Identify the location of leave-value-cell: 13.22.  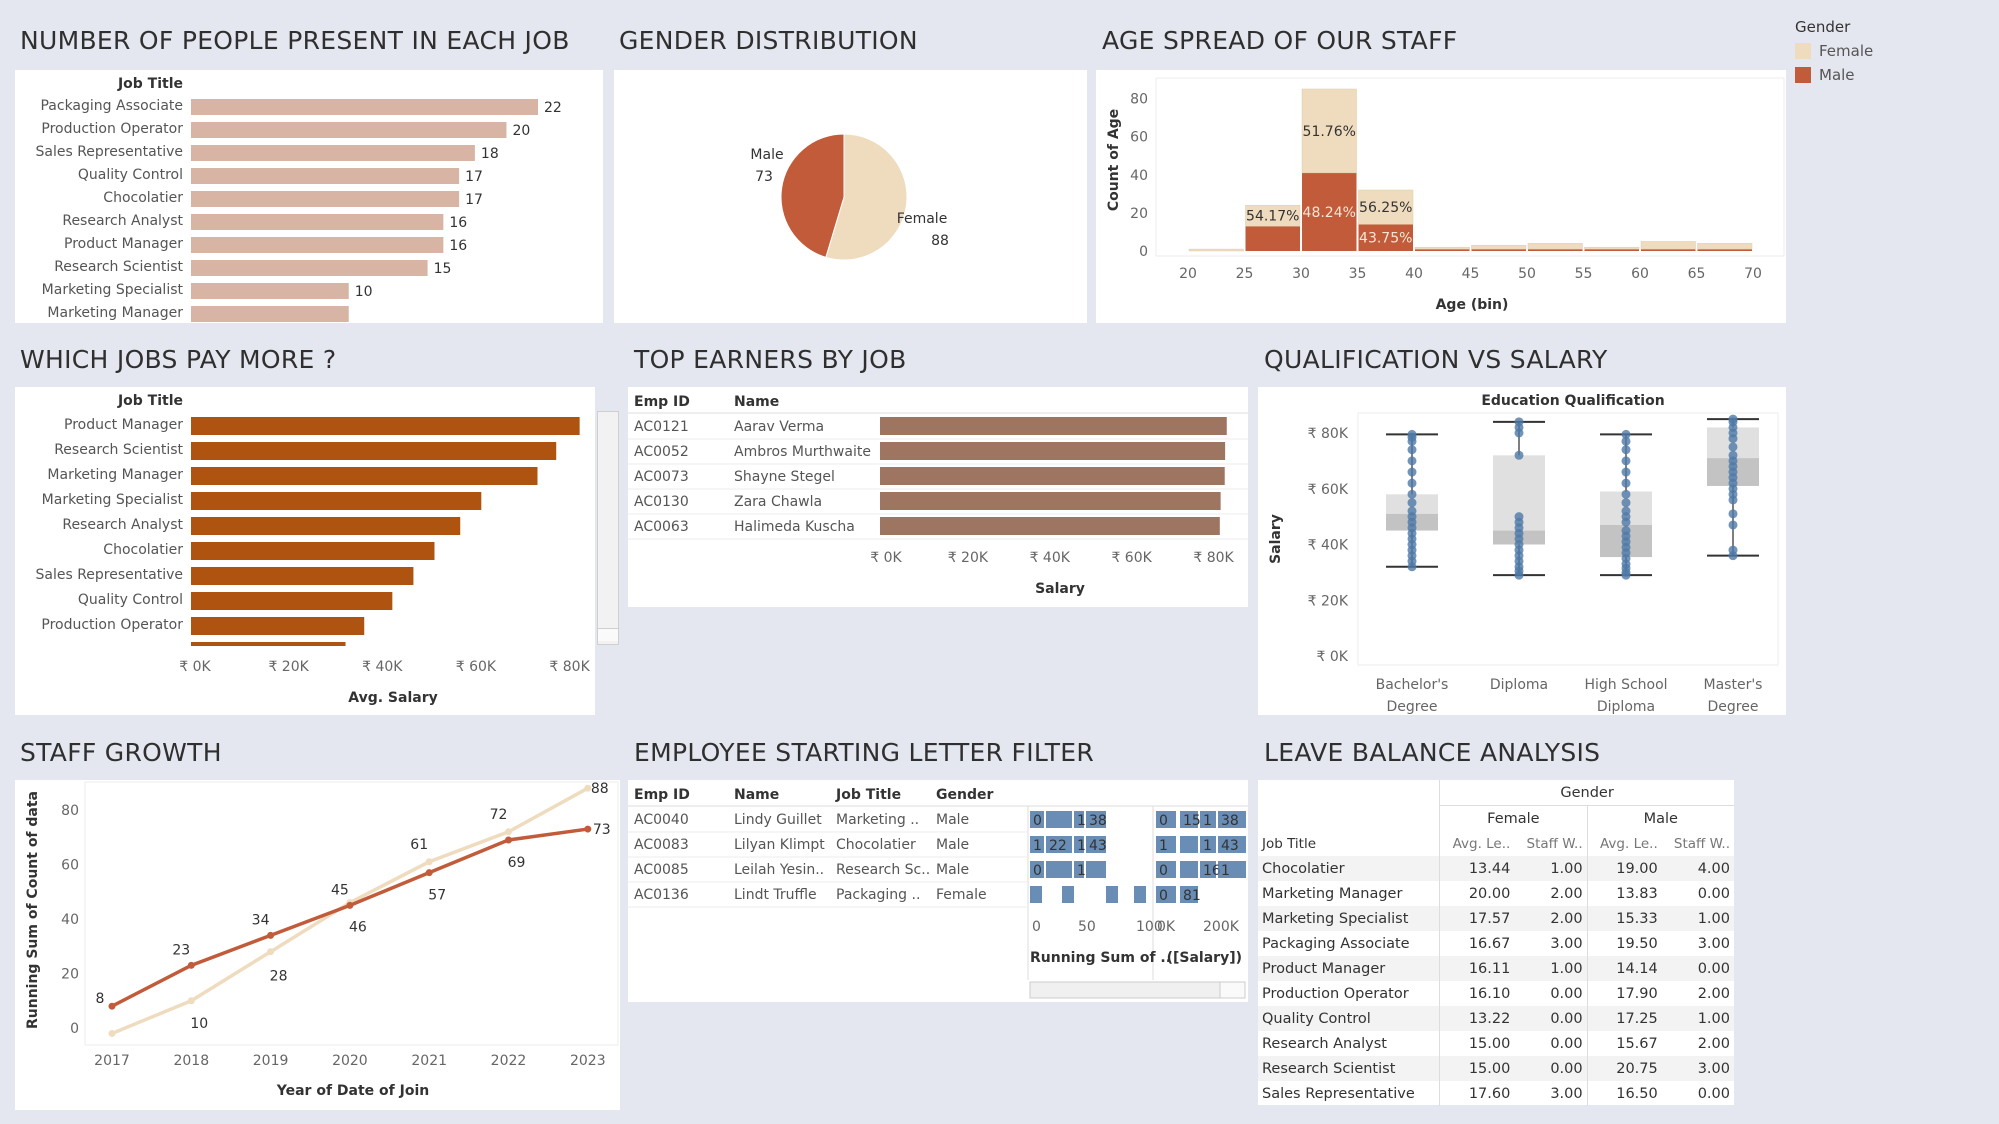
(1477, 1018).